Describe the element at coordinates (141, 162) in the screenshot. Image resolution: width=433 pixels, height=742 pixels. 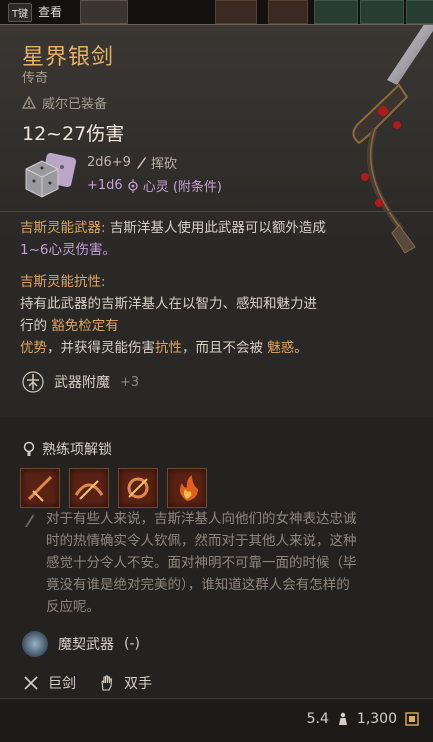
I see `slash-icon` at that location.